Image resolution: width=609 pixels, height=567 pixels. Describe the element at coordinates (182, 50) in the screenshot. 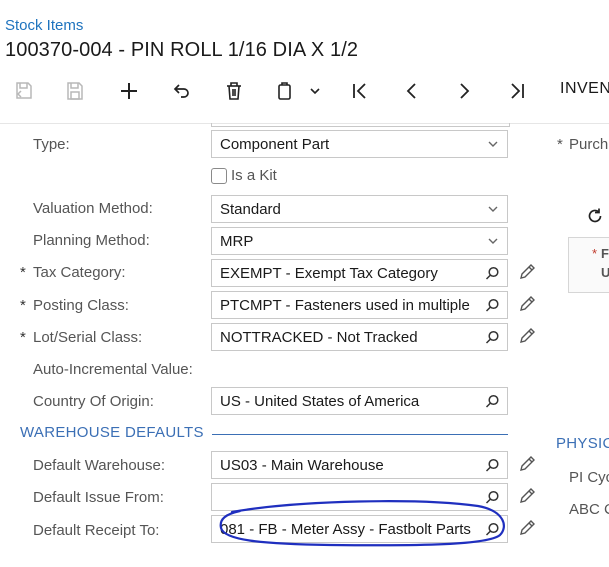

I see `page-title: 100370-004 - PIN ROLL 1/16 DIA X 1/2` at that location.